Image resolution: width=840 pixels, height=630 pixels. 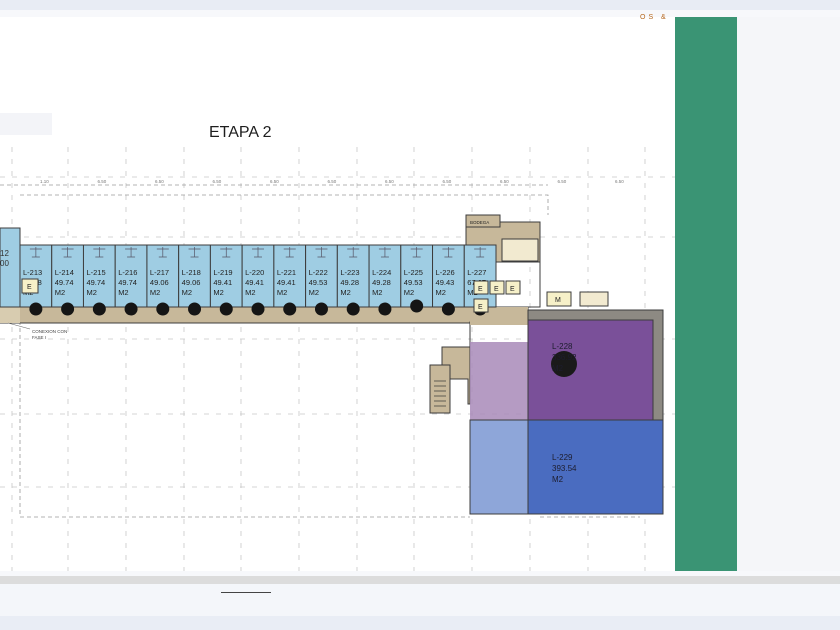 I want to click on corner-label: OS &, so click(x=654, y=17).